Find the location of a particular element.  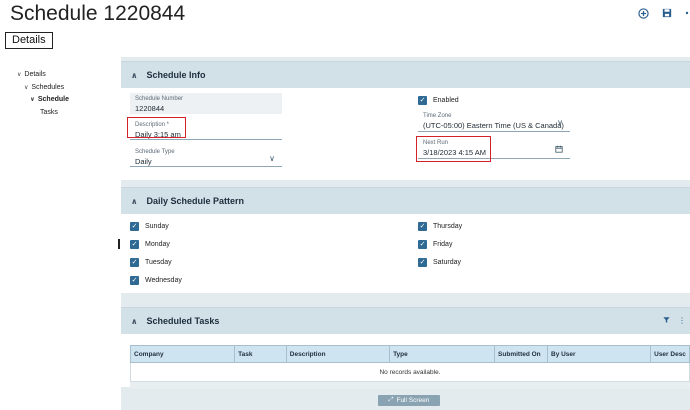

empty-message: No records available. is located at coordinates (410, 372).